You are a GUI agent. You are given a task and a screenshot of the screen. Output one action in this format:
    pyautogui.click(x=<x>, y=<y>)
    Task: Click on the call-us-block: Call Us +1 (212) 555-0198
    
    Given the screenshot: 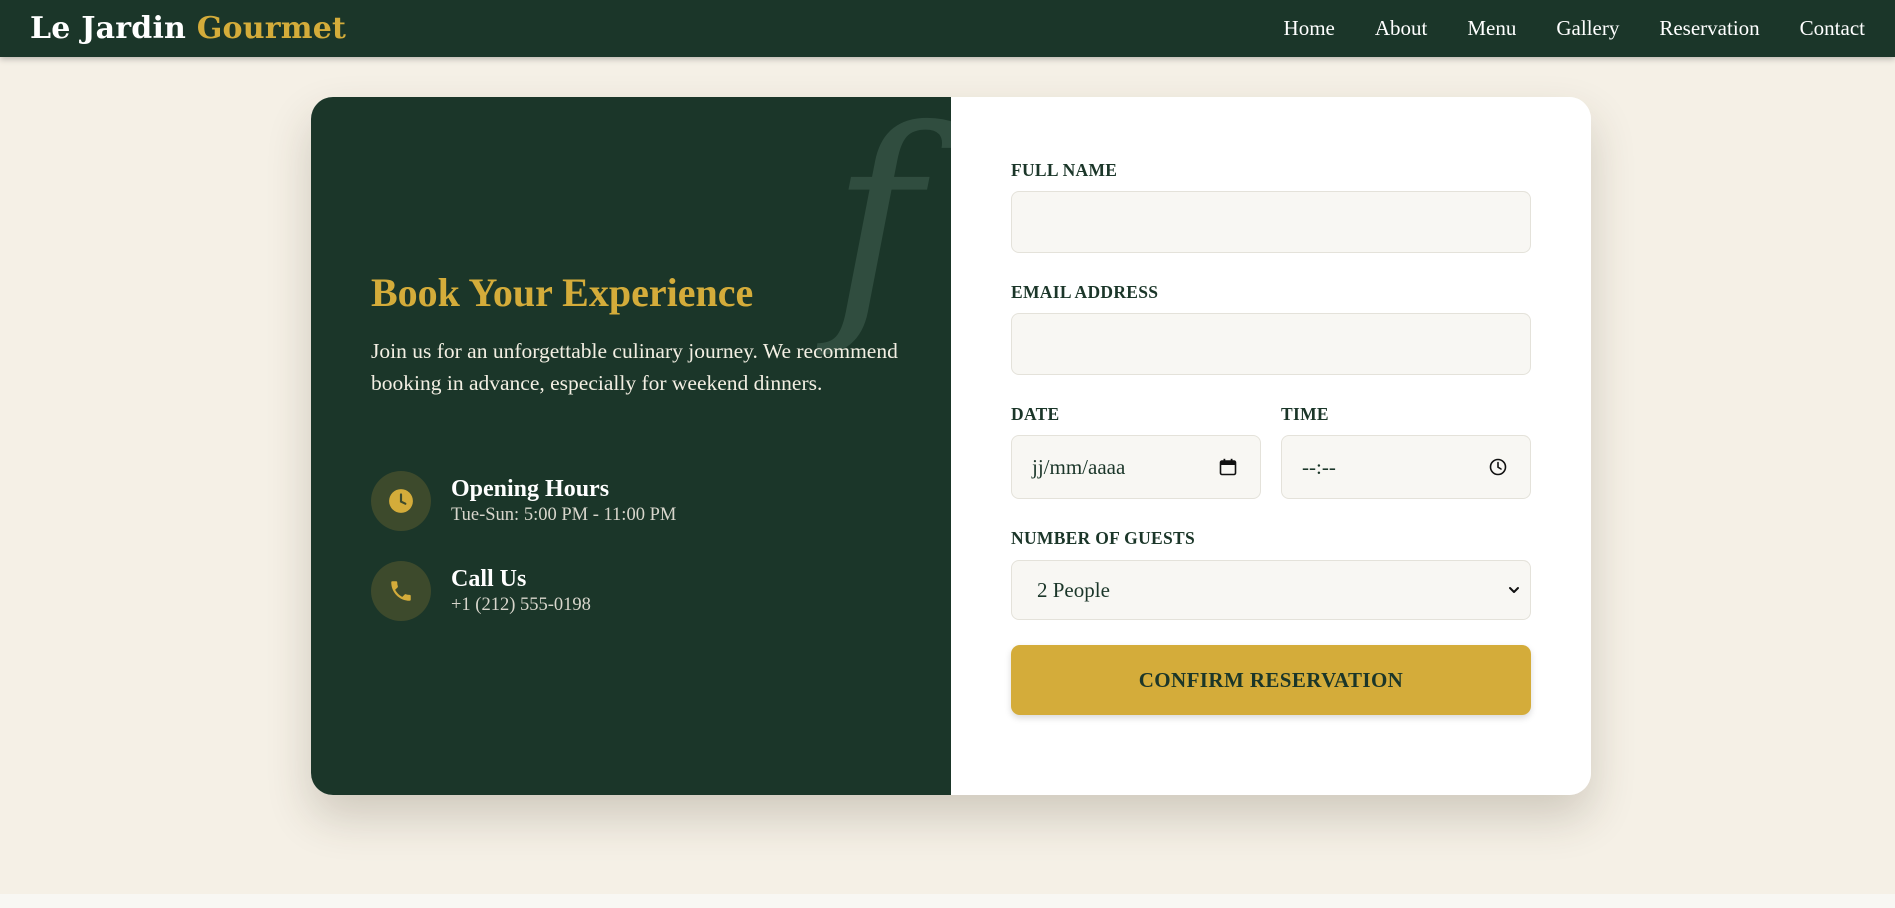 What is the action you would take?
    pyautogui.click(x=481, y=591)
    